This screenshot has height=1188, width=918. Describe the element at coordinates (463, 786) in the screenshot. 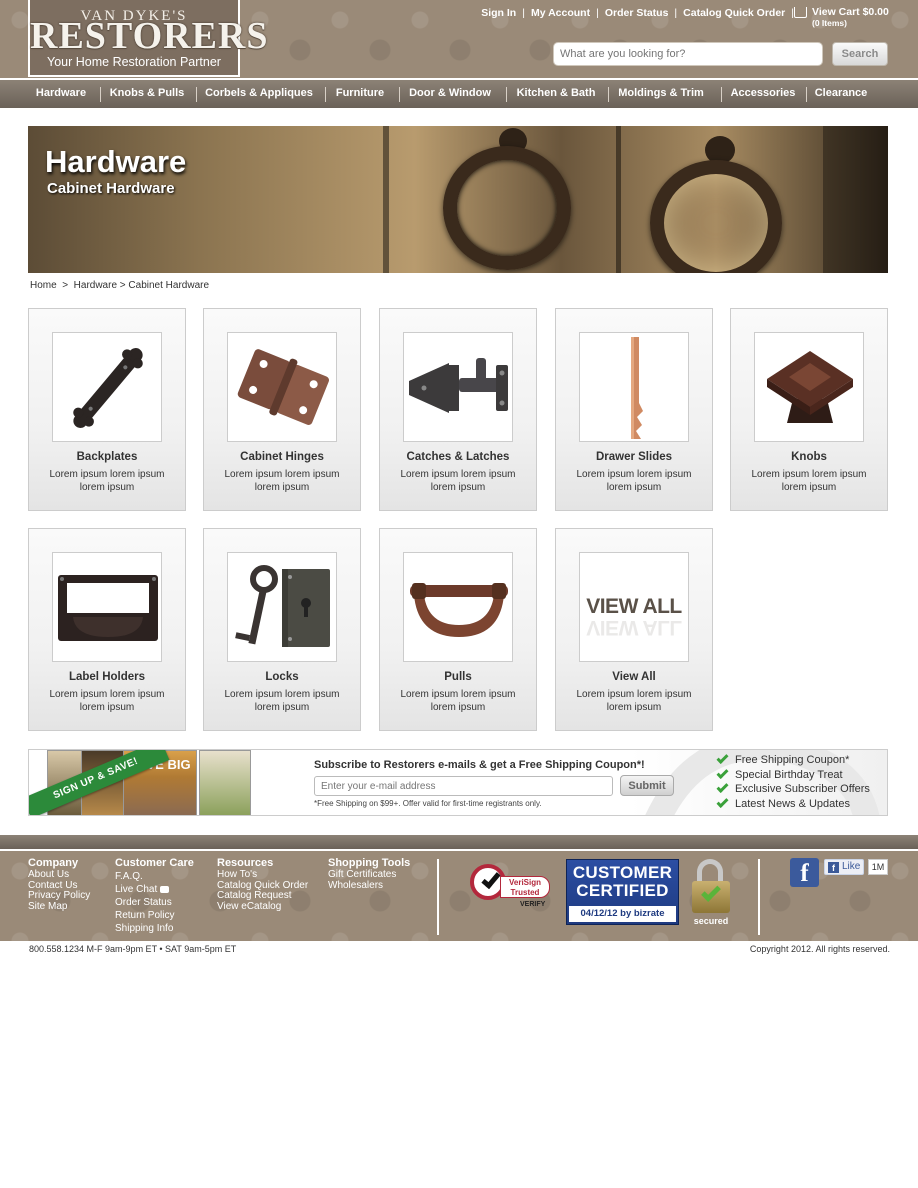

I see `email-field` at that location.